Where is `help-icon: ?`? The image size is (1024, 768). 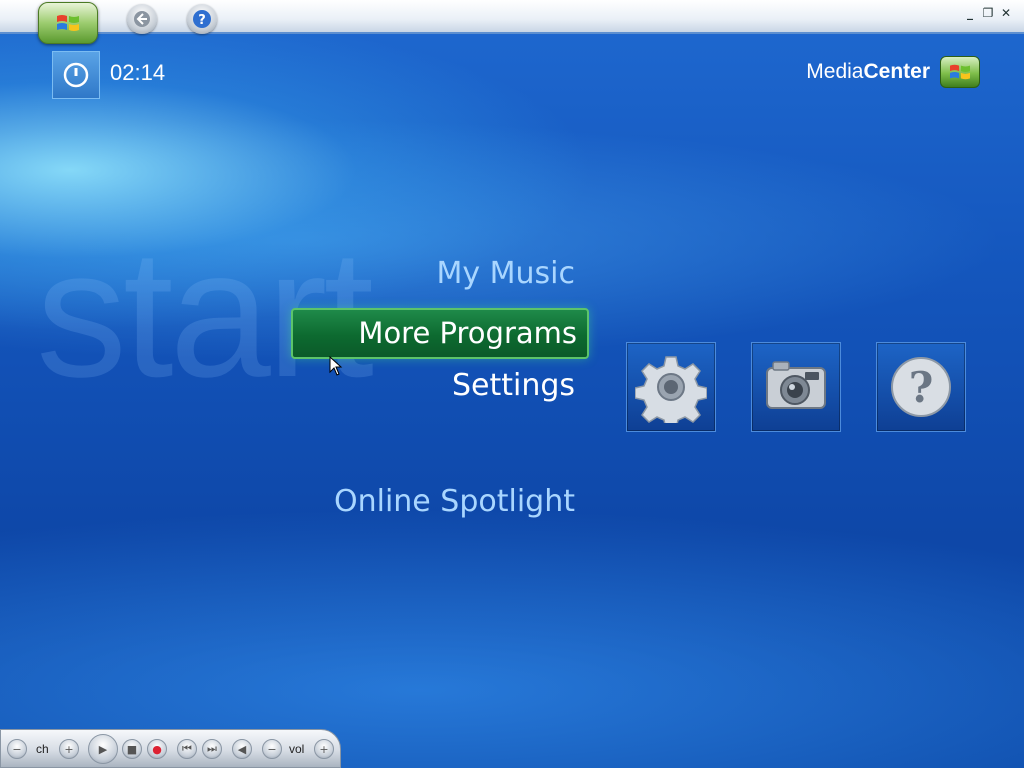
help-icon: ? is located at coordinates (202, 19).